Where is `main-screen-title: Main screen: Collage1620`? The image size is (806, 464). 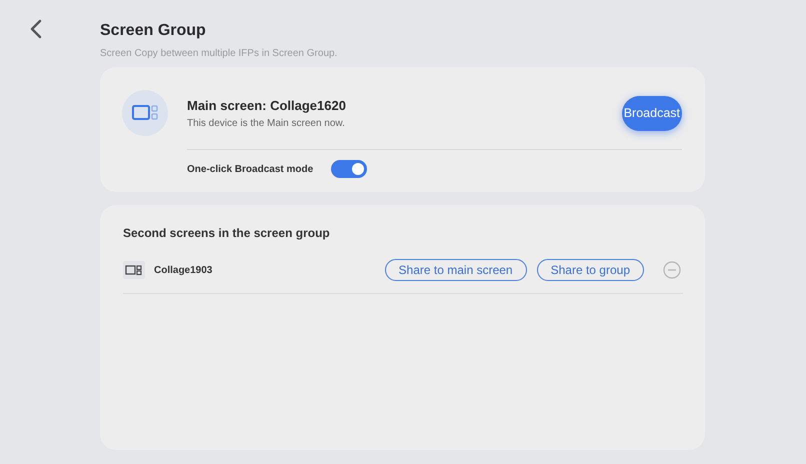
main-screen-title: Main screen: Collage1620 is located at coordinates (267, 105).